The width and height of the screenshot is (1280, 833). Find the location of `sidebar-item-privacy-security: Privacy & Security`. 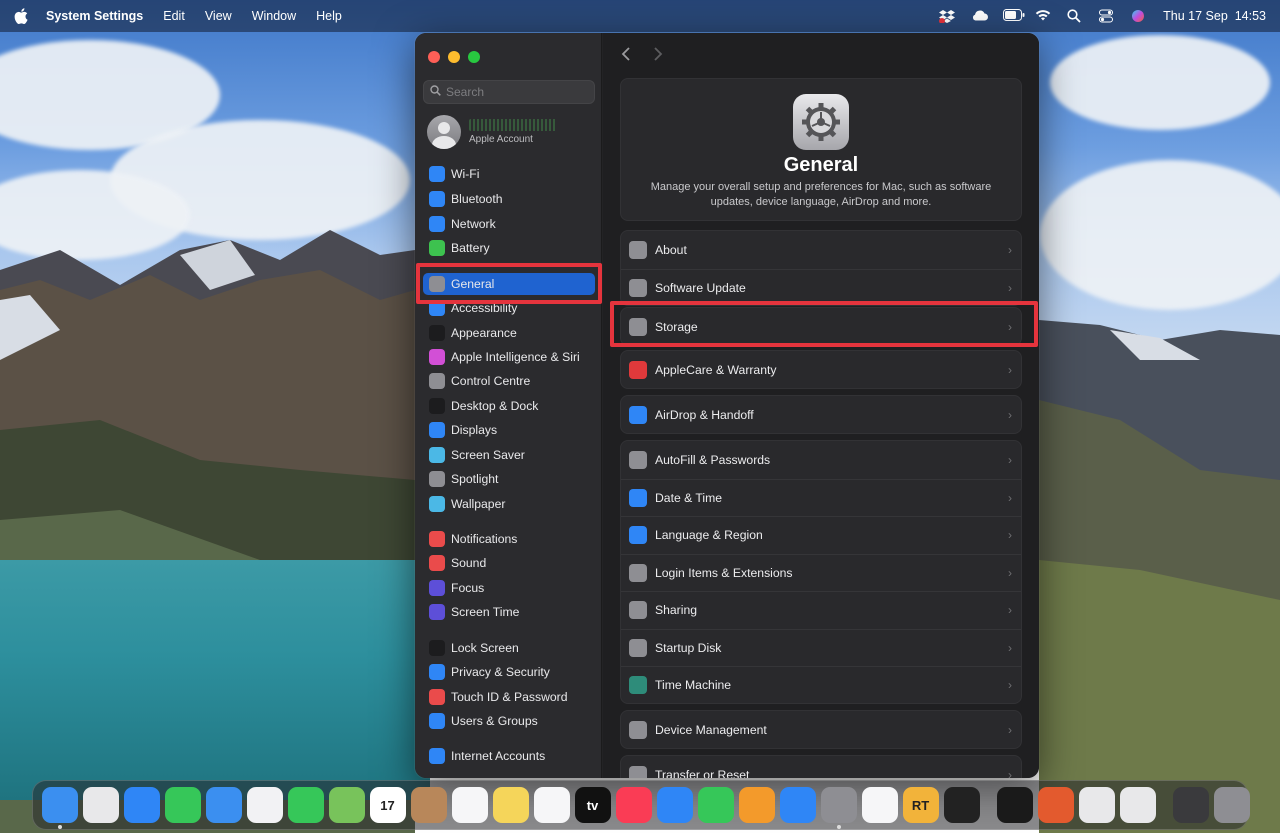

sidebar-item-privacy-security: Privacy & Security is located at coordinates (509, 672).